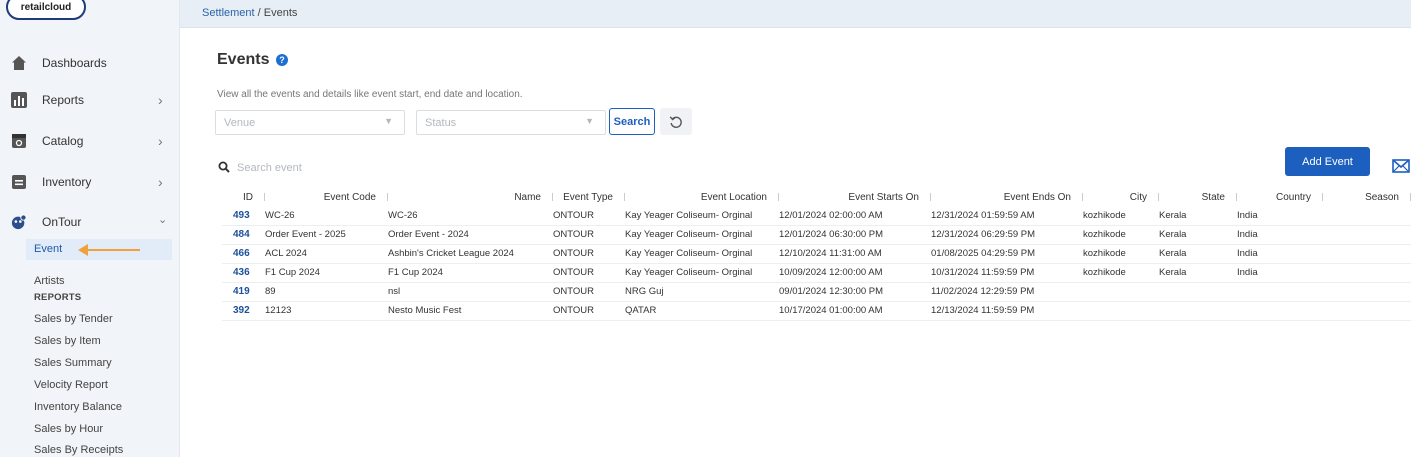 The width and height of the screenshot is (1411, 457). What do you see at coordinates (1401, 166) in the screenshot?
I see `mail-icon` at bounding box center [1401, 166].